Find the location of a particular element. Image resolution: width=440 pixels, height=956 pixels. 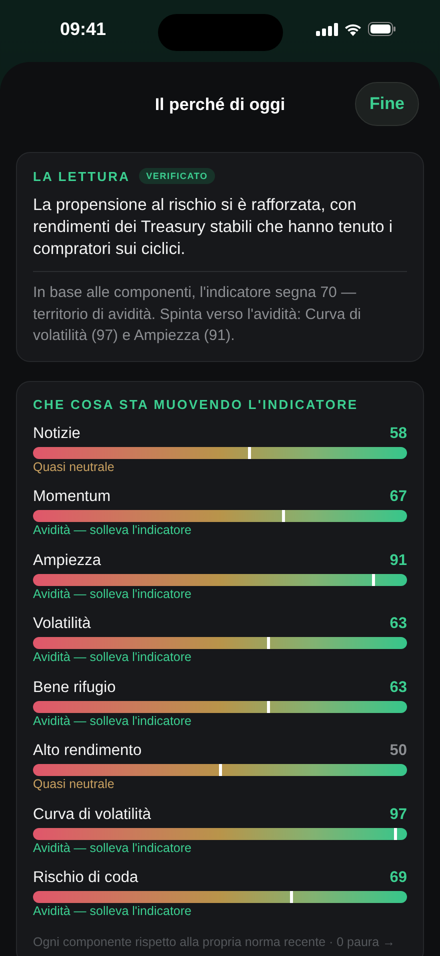

section-label: CHE COSA STA MUOVENDO L'INDICATORE is located at coordinates (195, 404).